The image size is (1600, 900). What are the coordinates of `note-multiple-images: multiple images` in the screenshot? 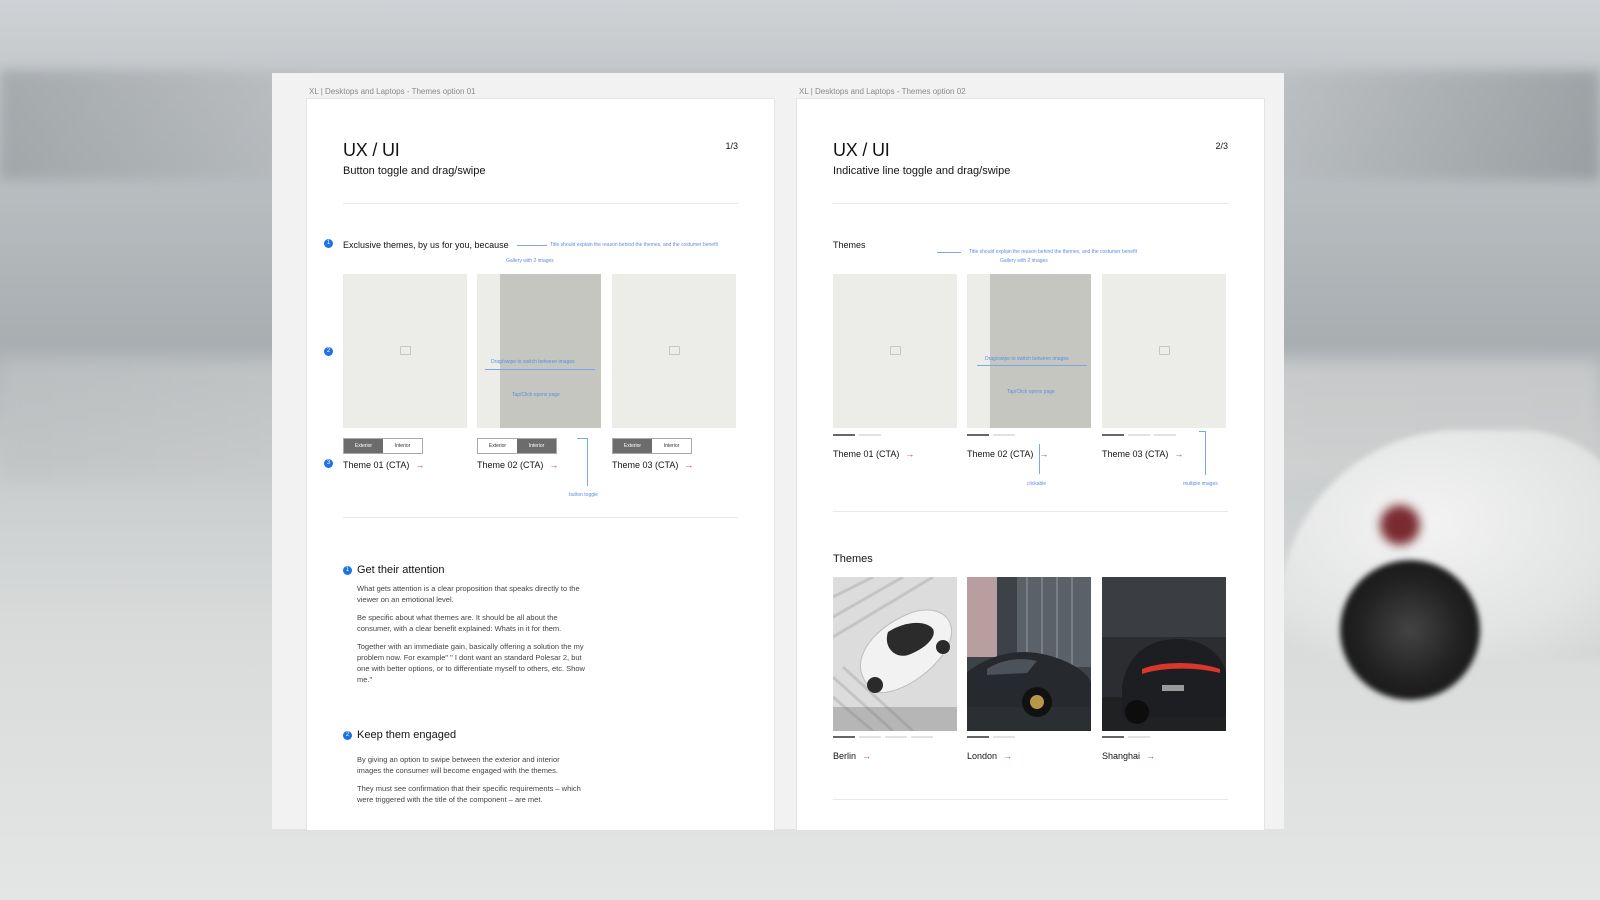 It's located at (1200, 484).